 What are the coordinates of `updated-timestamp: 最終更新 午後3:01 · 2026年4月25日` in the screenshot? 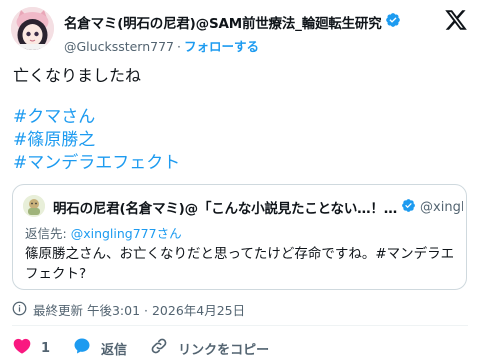 It's located at (139, 309).